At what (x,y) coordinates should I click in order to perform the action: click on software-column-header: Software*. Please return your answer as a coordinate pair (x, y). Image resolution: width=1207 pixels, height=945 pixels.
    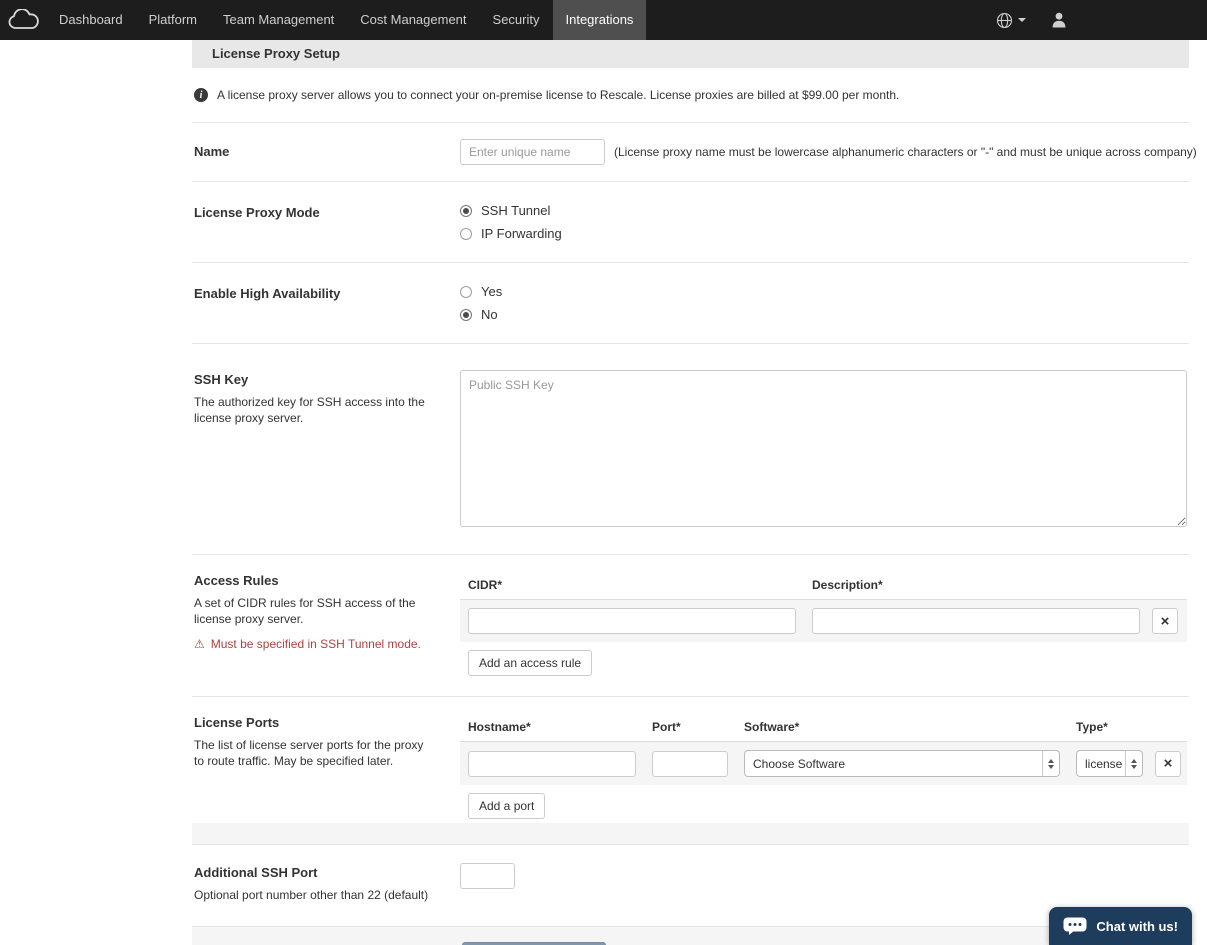
    Looking at the image, I should click on (902, 727).